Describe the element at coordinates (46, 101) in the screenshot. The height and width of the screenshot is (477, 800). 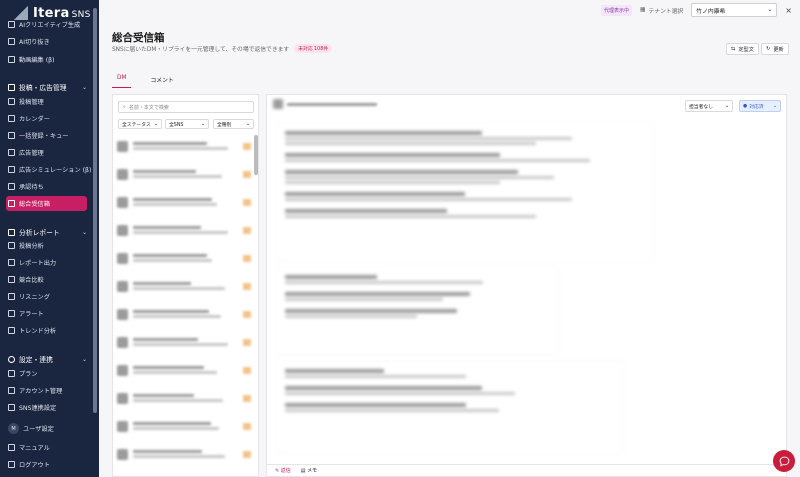
I see `sidebar-item-post-manage: 投稿管理` at that location.